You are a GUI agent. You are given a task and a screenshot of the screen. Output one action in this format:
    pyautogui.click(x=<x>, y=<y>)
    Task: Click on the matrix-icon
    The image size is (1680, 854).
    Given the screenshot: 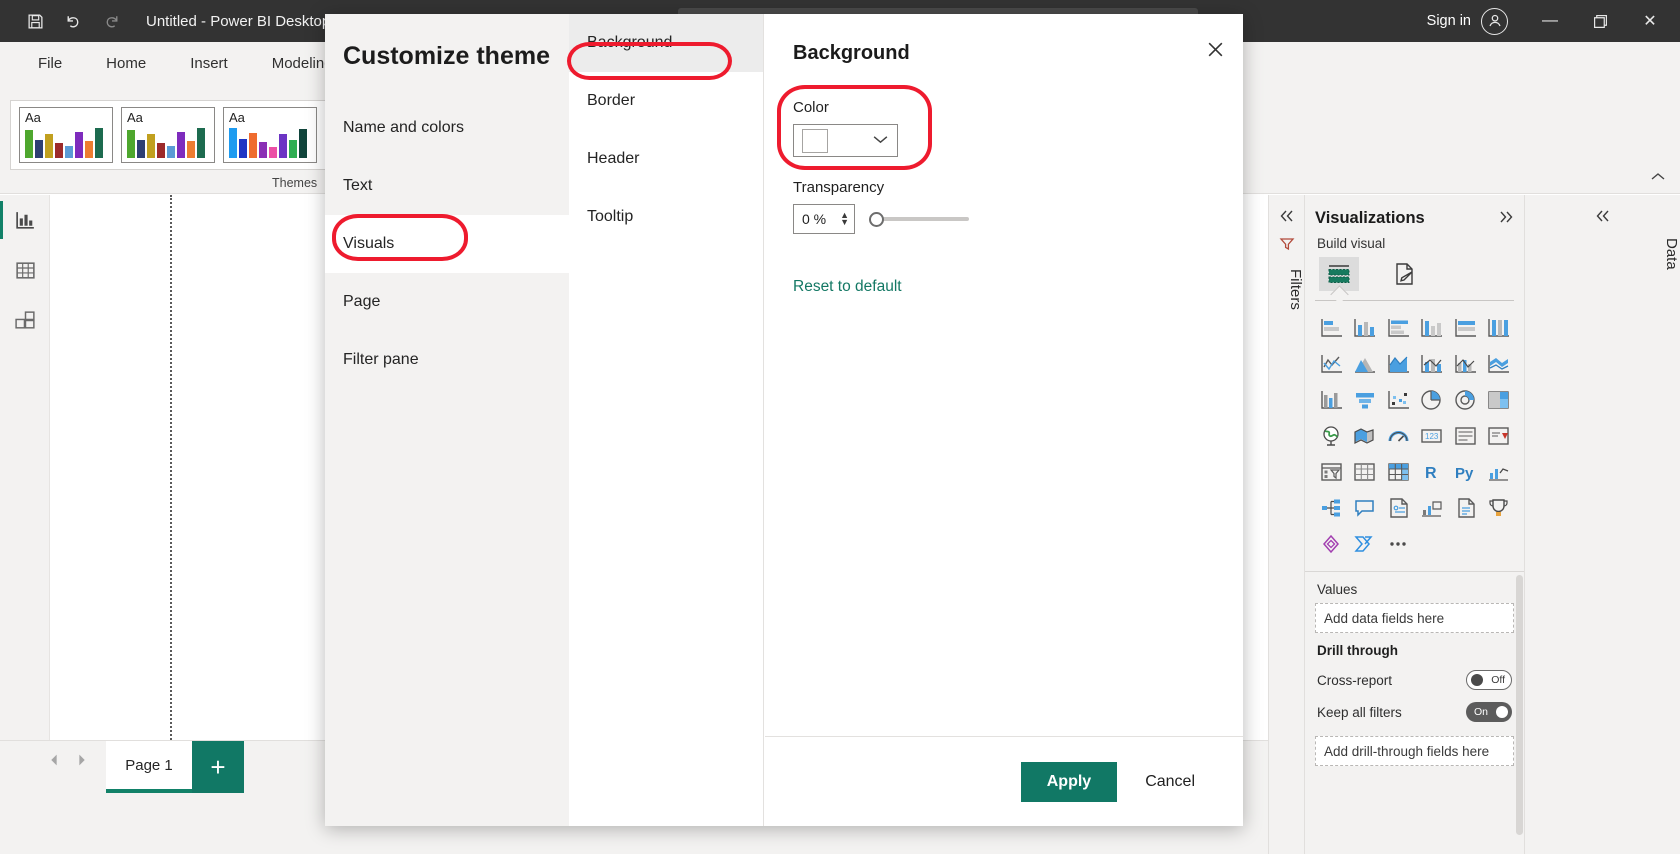 What is the action you would take?
    pyautogui.click(x=1399, y=472)
    